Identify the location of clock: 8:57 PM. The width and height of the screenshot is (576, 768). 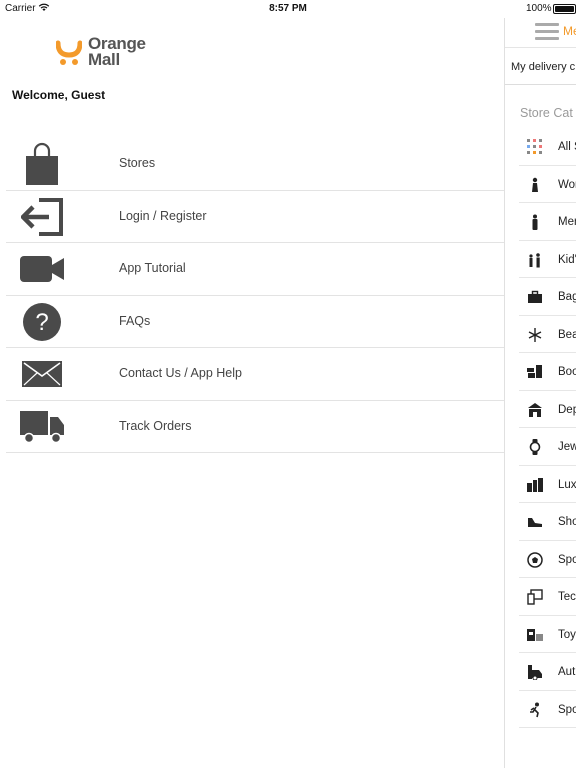
(288, 8).